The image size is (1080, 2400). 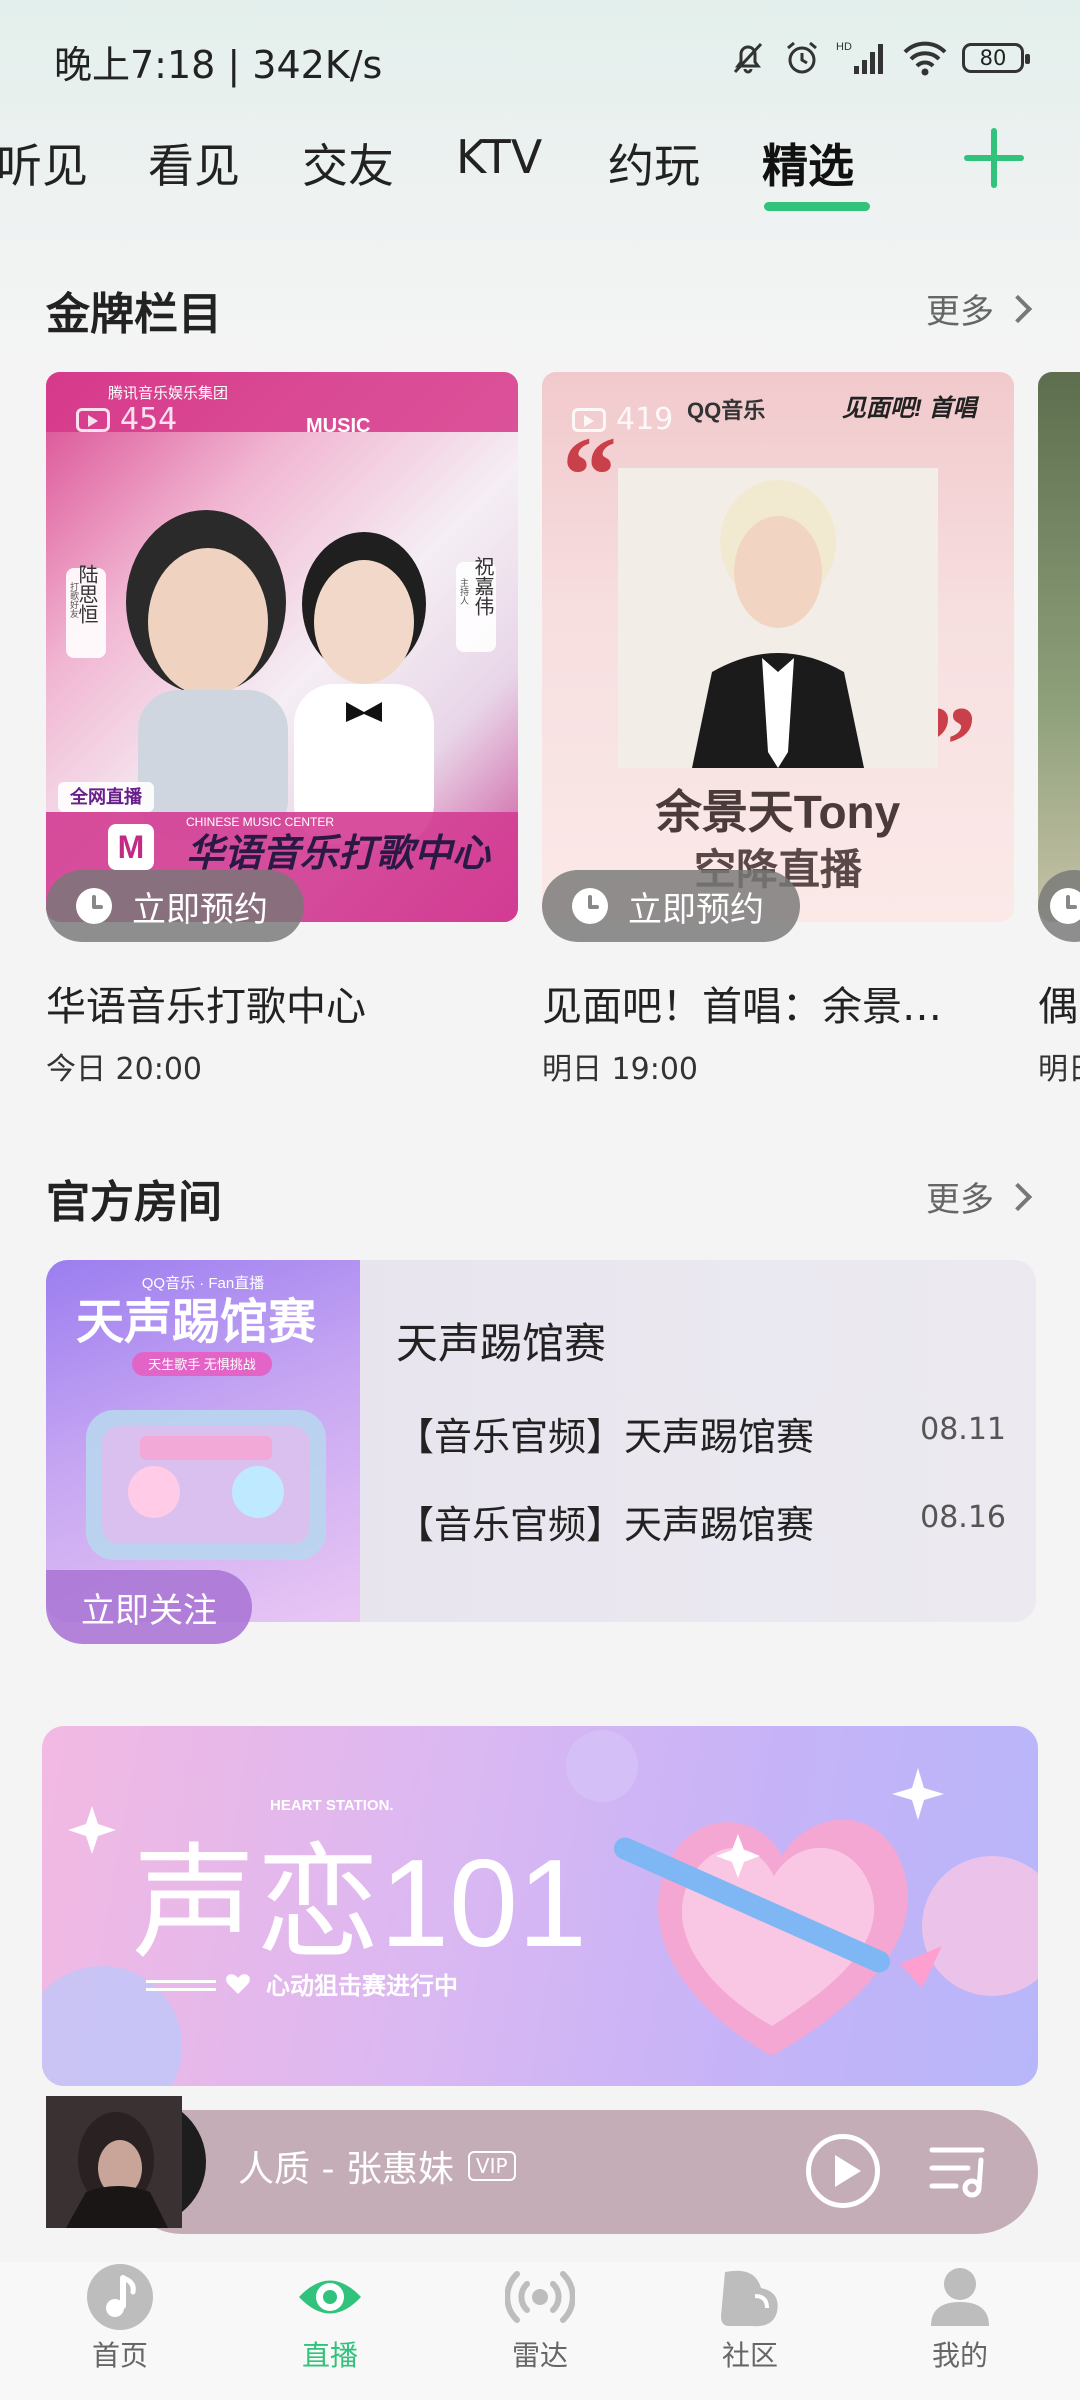 I want to click on cover-music-text: MUSIC, so click(x=338, y=426).